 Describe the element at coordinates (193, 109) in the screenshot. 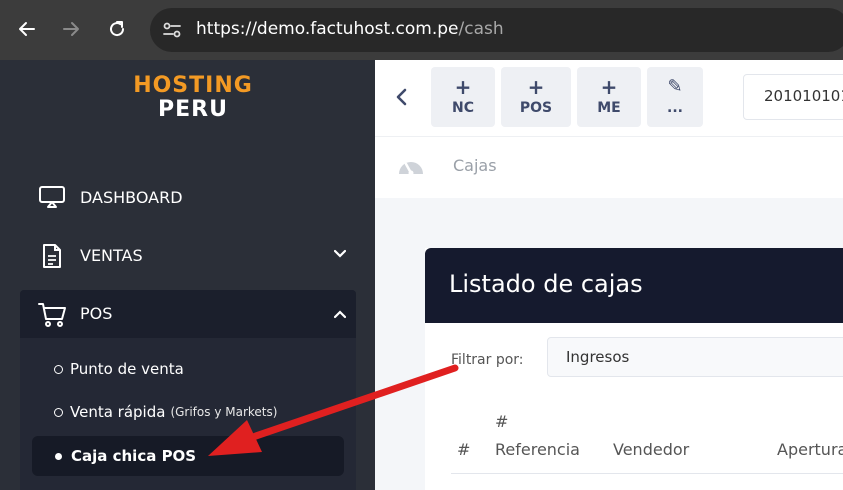

I see `logo-line2: PERU` at that location.